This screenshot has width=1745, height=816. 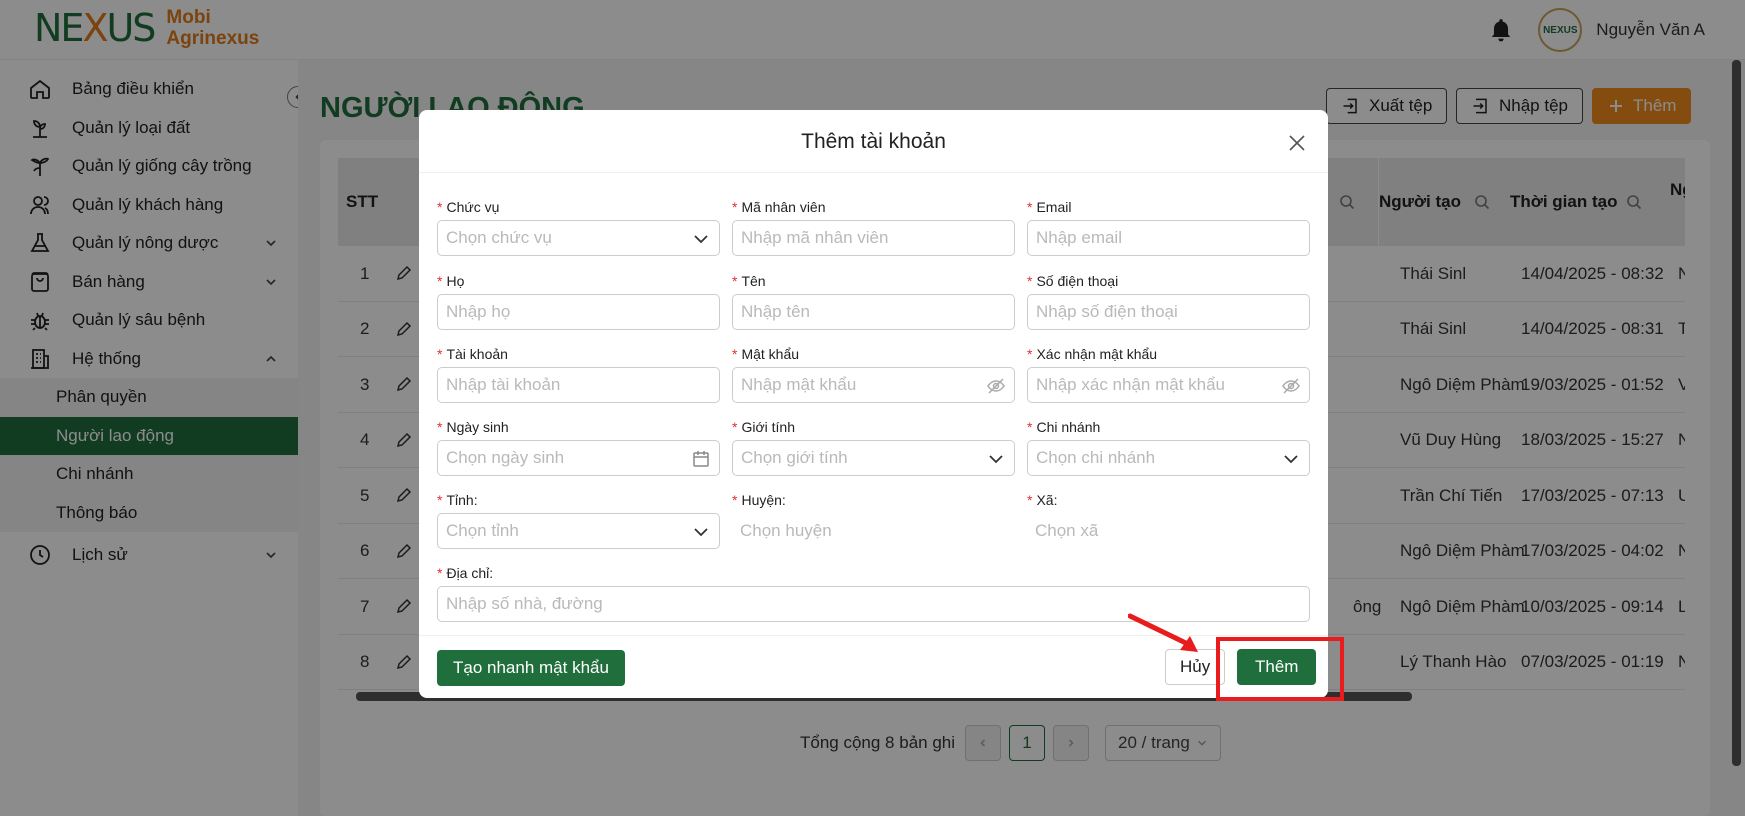 I want to click on ward-label: Xã:, so click(x=1047, y=500).